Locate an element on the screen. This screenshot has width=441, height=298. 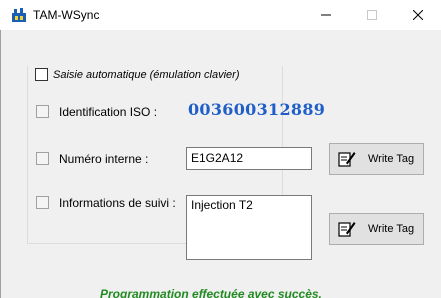
maximize-button is located at coordinates (372, 15).